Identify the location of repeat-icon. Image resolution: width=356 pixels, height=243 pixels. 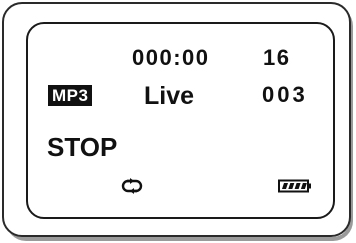
(132, 186).